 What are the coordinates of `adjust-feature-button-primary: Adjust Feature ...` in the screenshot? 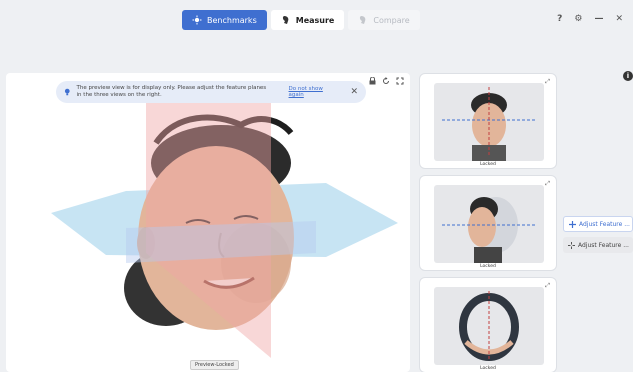 It's located at (598, 224).